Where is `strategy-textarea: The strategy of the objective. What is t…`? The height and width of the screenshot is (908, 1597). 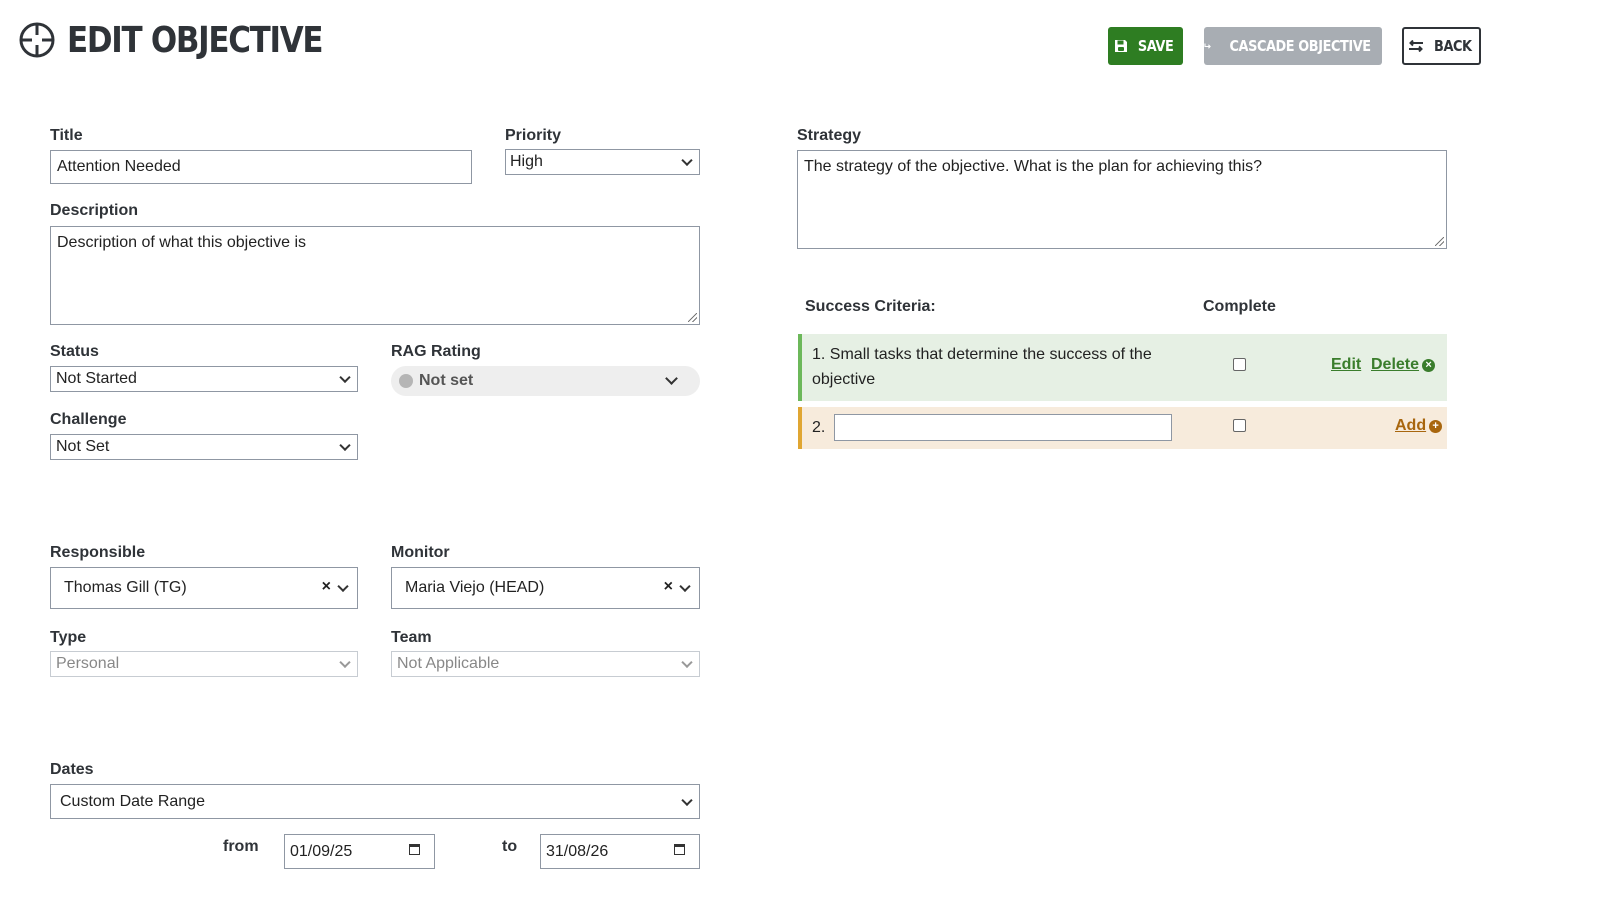 strategy-textarea: The strategy of the objective. What is t… is located at coordinates (1122, 199).